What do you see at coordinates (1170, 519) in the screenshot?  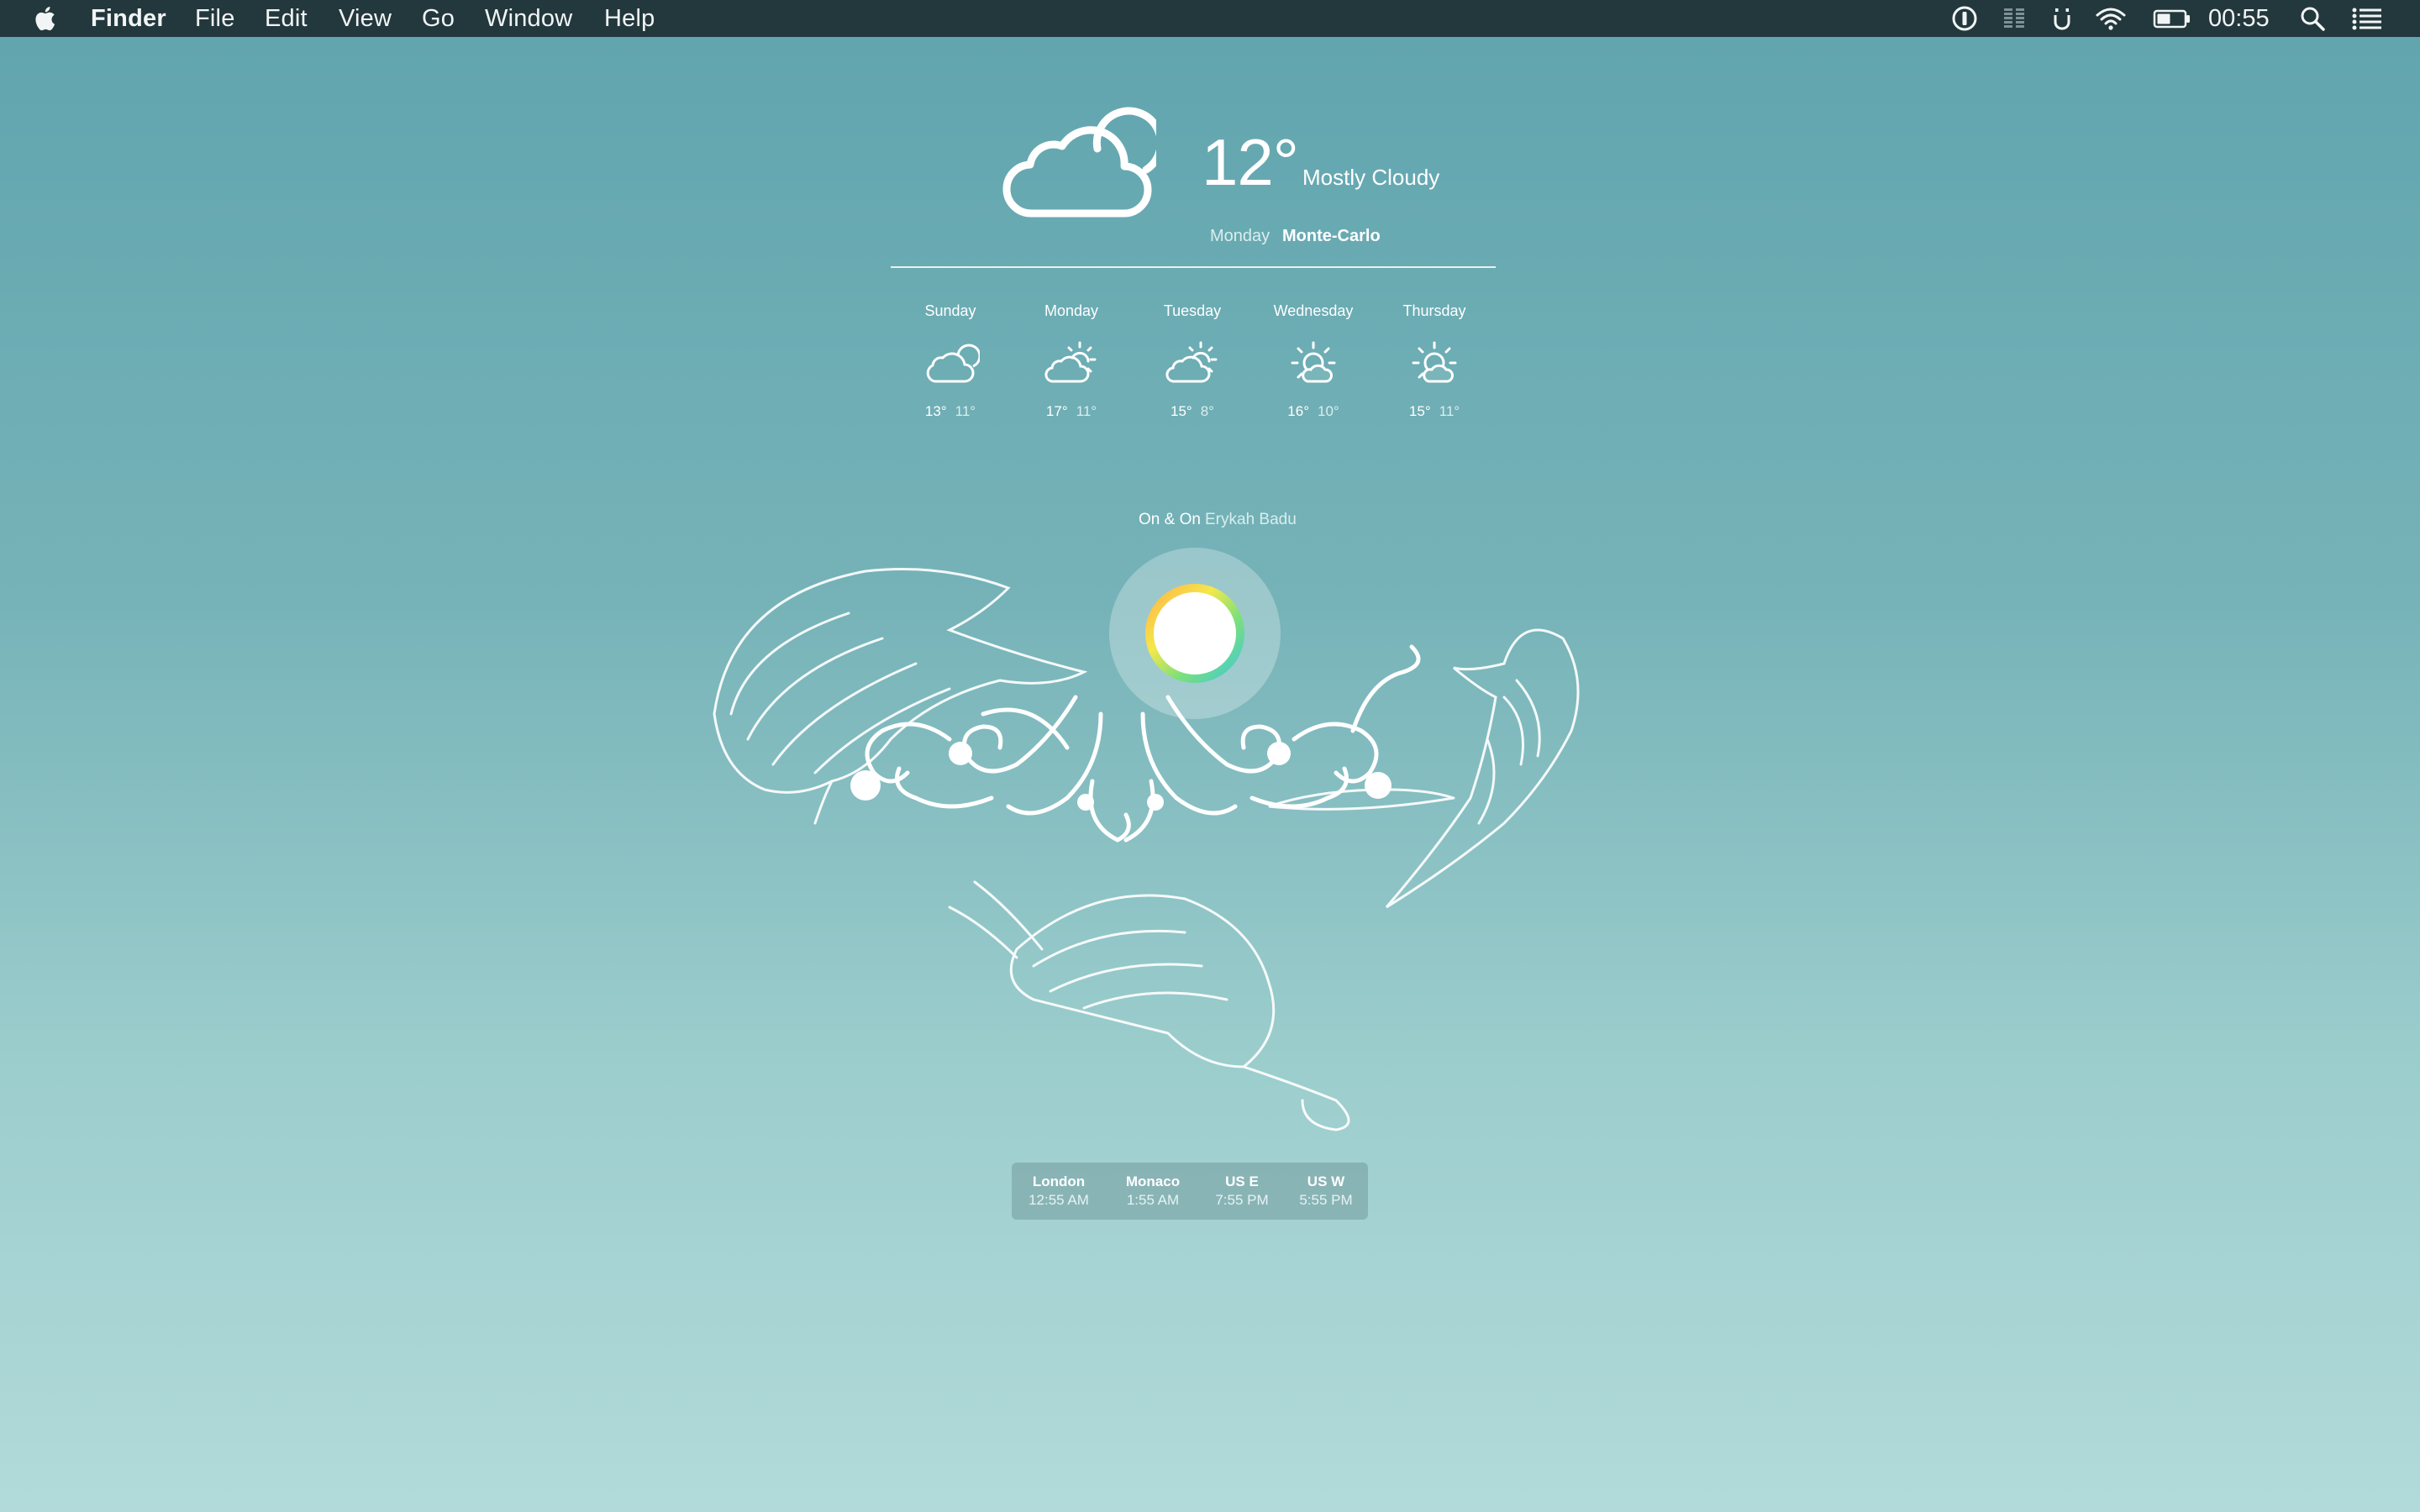 I see `now-playing-song: On & On` at bounding box center [1170, 519].